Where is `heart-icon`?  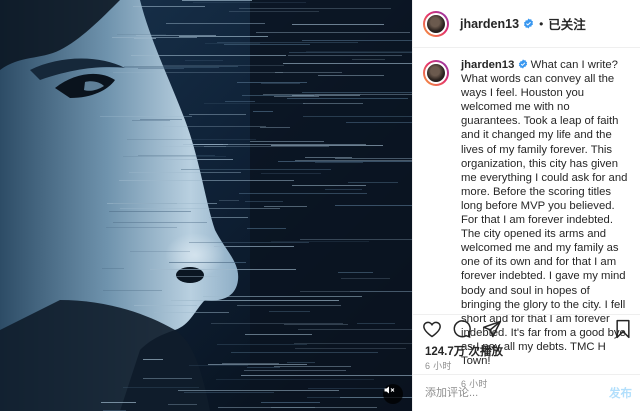 heart-icon is located at coordinates (432, 331).